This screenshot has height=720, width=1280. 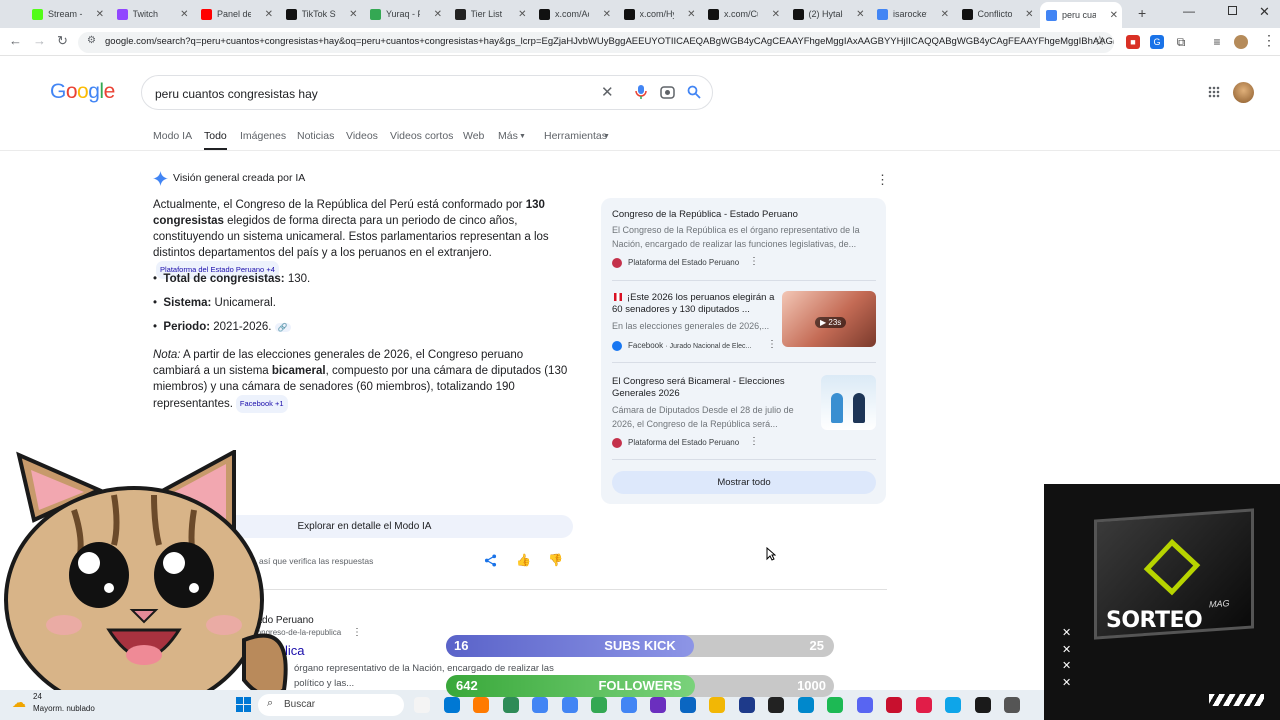 I want to click on extension-red-icon: ■, so click(x=1133, y=42).